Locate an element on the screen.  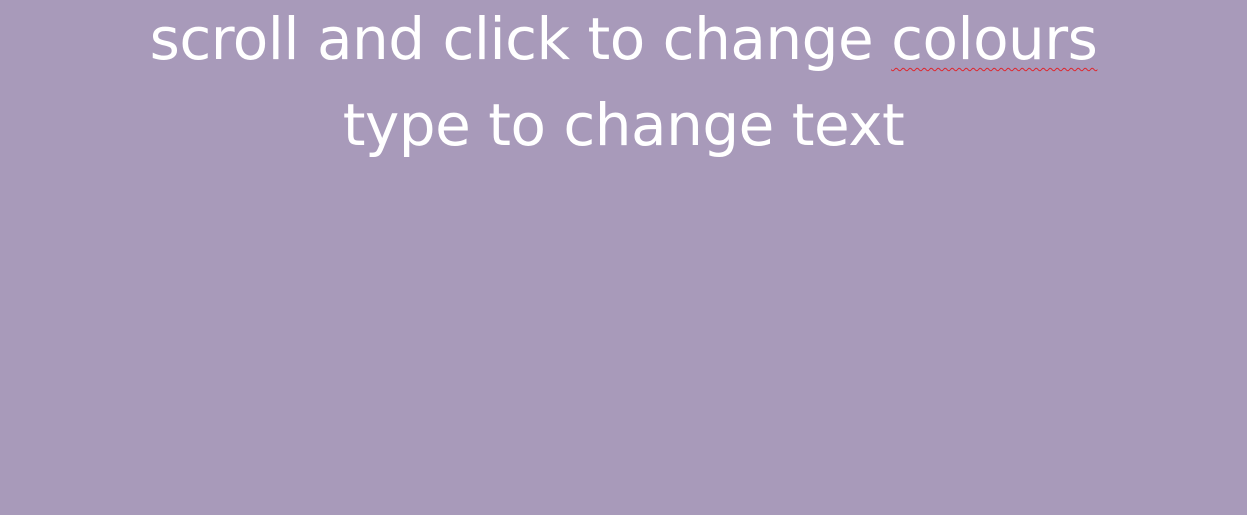
instruction-line-2: type to change text is located at coordinates (623, 125).